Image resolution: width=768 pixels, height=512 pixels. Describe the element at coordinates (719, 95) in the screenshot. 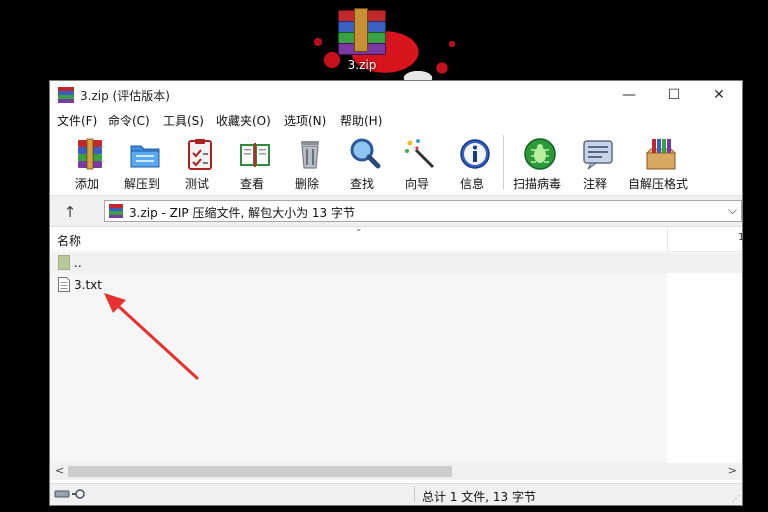

I see `close-button: ✕` at that location.